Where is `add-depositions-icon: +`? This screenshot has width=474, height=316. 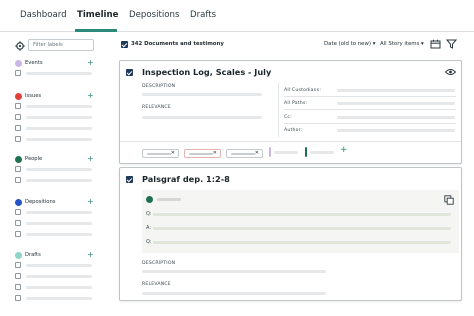
add-depositions-icon: + is located at coordinates (90, 201).